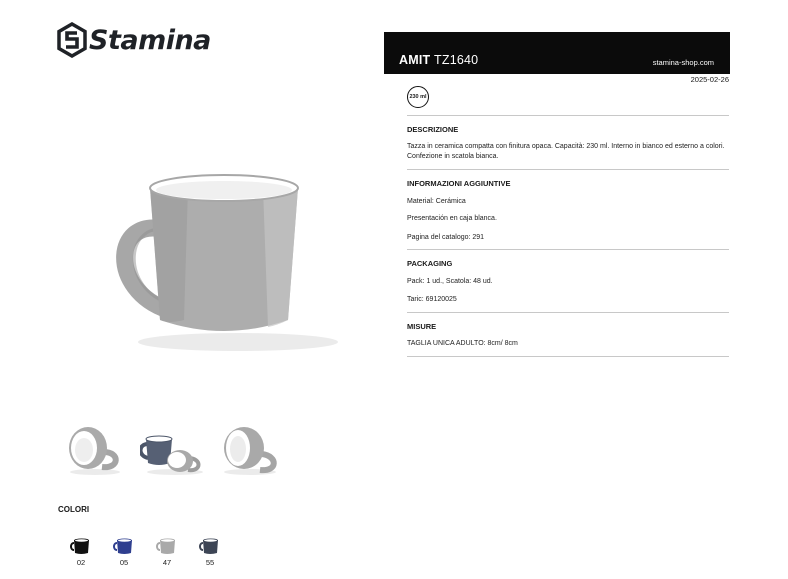  I want to click on section-title-informazioni: INFORMAZIONI AGGIUNTIVE, so click(459, 183).